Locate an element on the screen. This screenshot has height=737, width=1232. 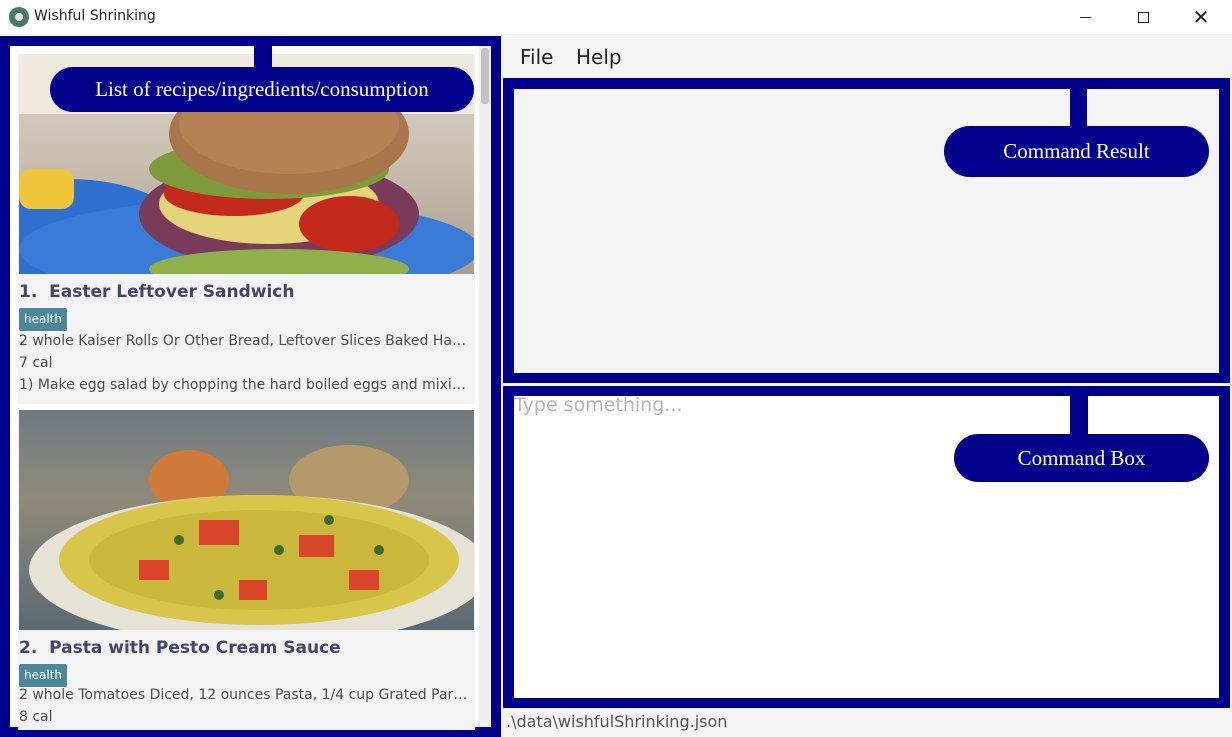
recipe-title: 2. Pasta with Pesto Cream Sauce is located at coordinates (180, 648).